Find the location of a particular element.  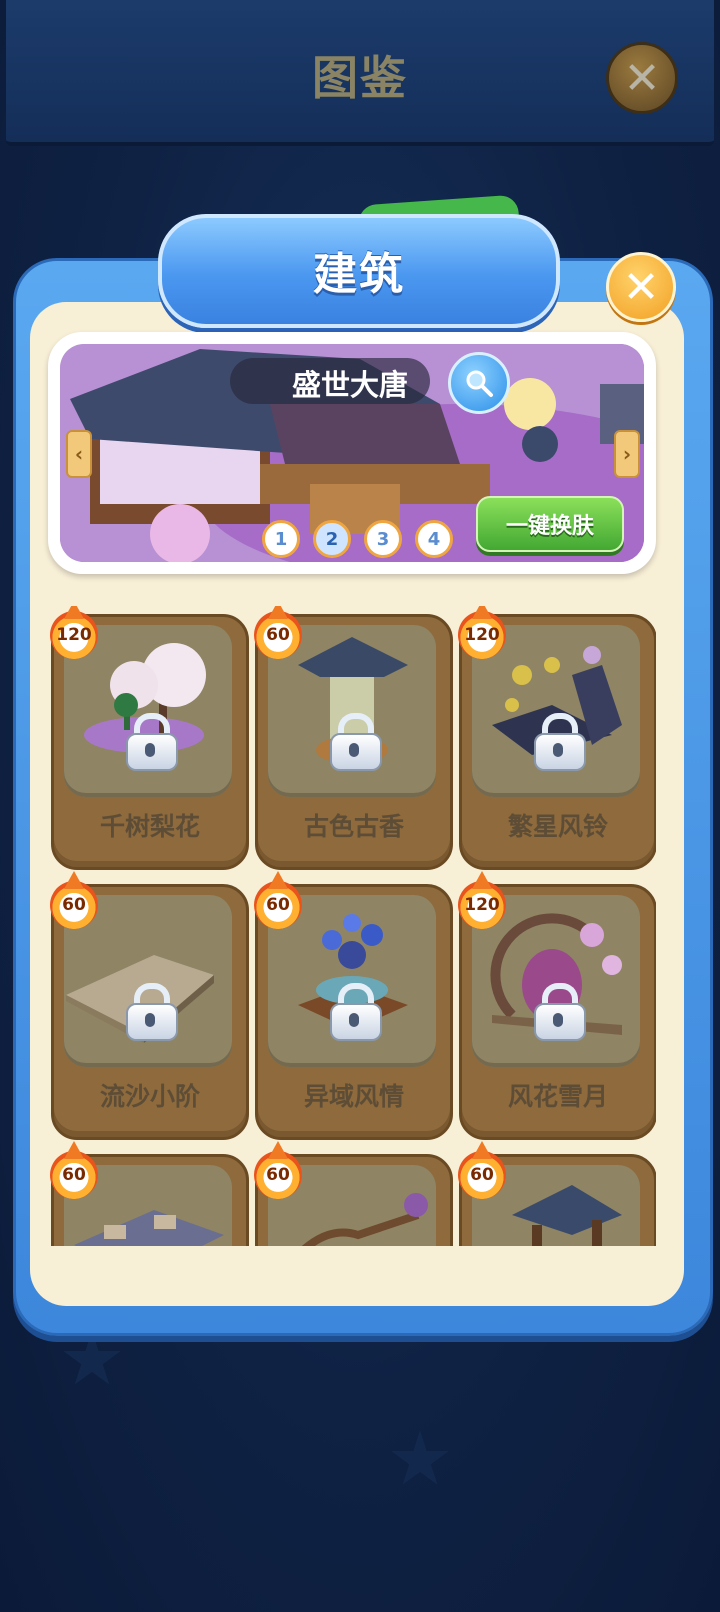

item-name: 千树梨花 is located at coordinates (149, 826).